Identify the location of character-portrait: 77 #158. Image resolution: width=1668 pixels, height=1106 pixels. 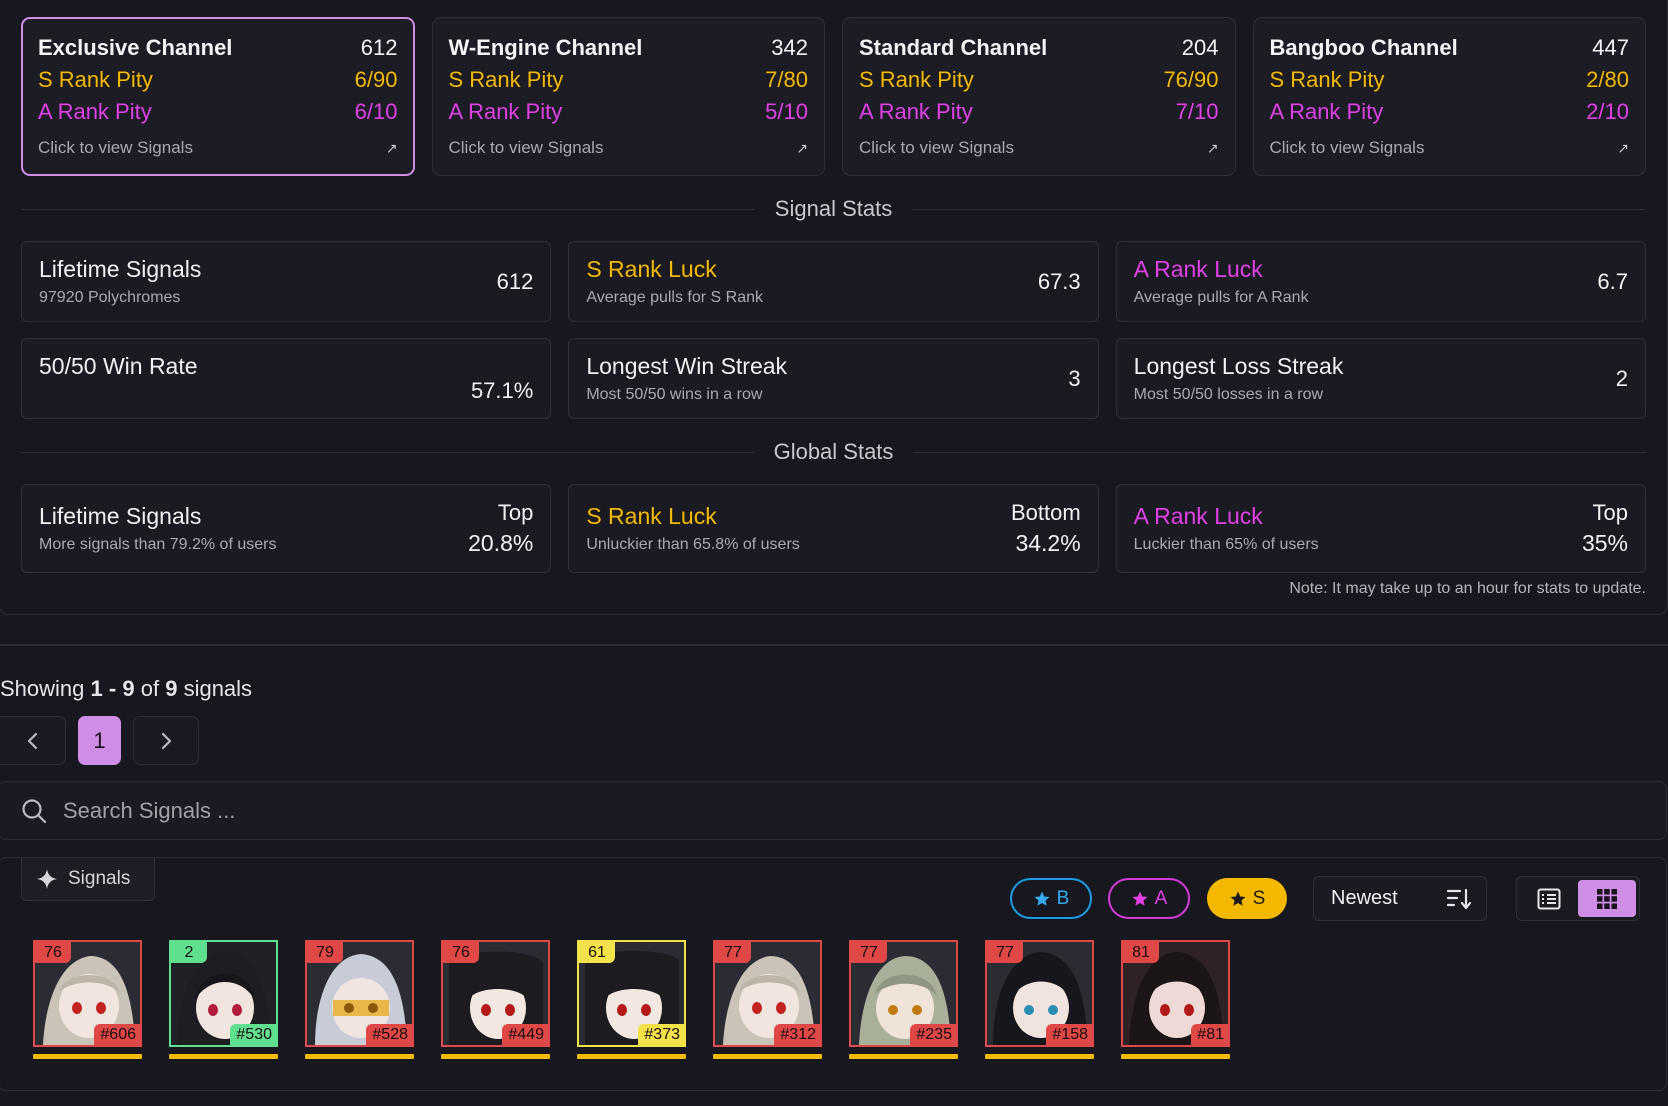
(1039, 993).